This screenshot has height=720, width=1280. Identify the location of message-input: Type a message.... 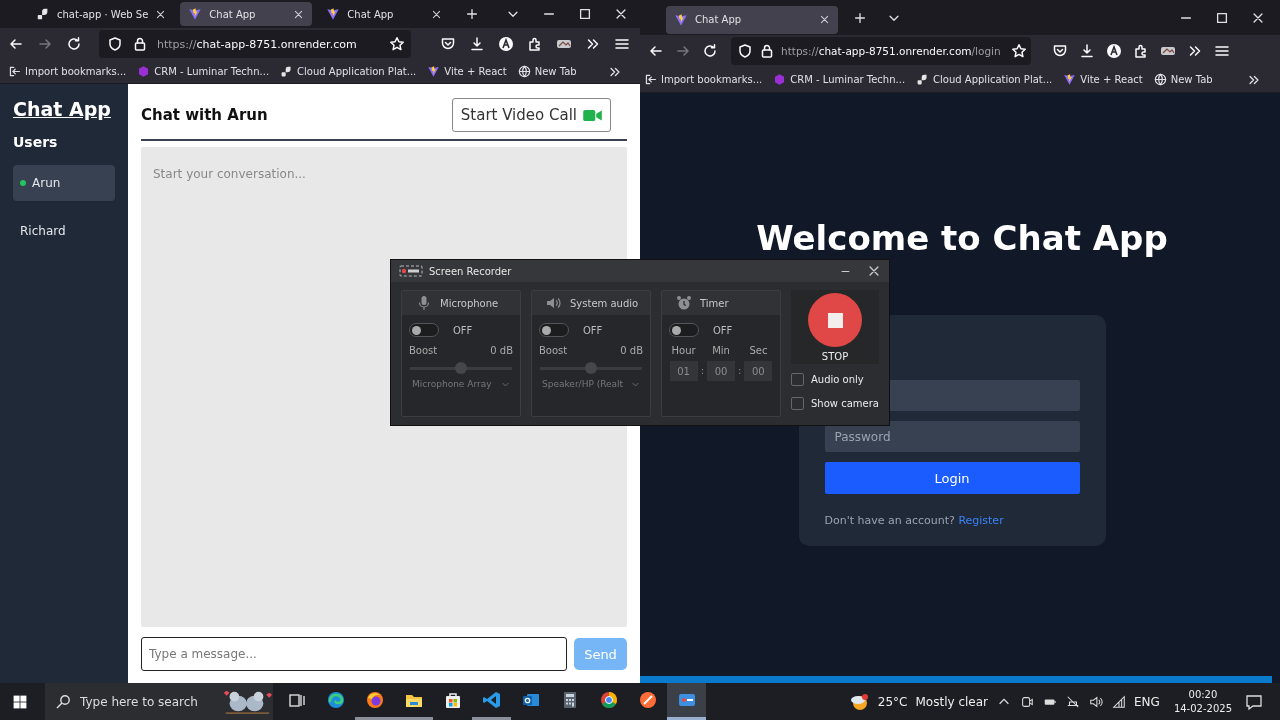
(354, 654).